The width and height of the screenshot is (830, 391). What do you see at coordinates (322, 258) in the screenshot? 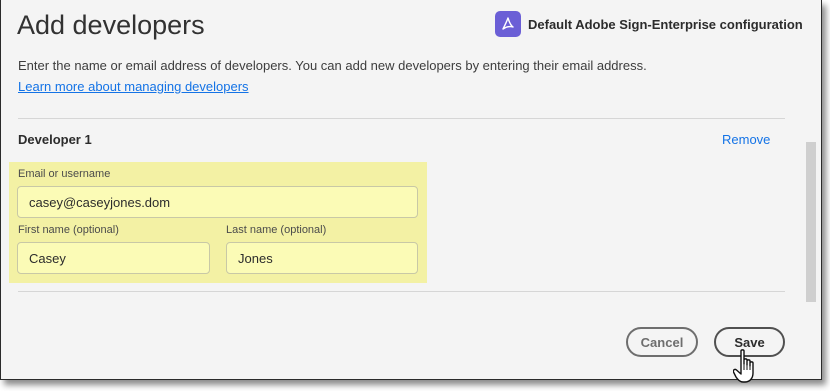
I see `last-name-field: Jones` at bounding box center [322, 258].